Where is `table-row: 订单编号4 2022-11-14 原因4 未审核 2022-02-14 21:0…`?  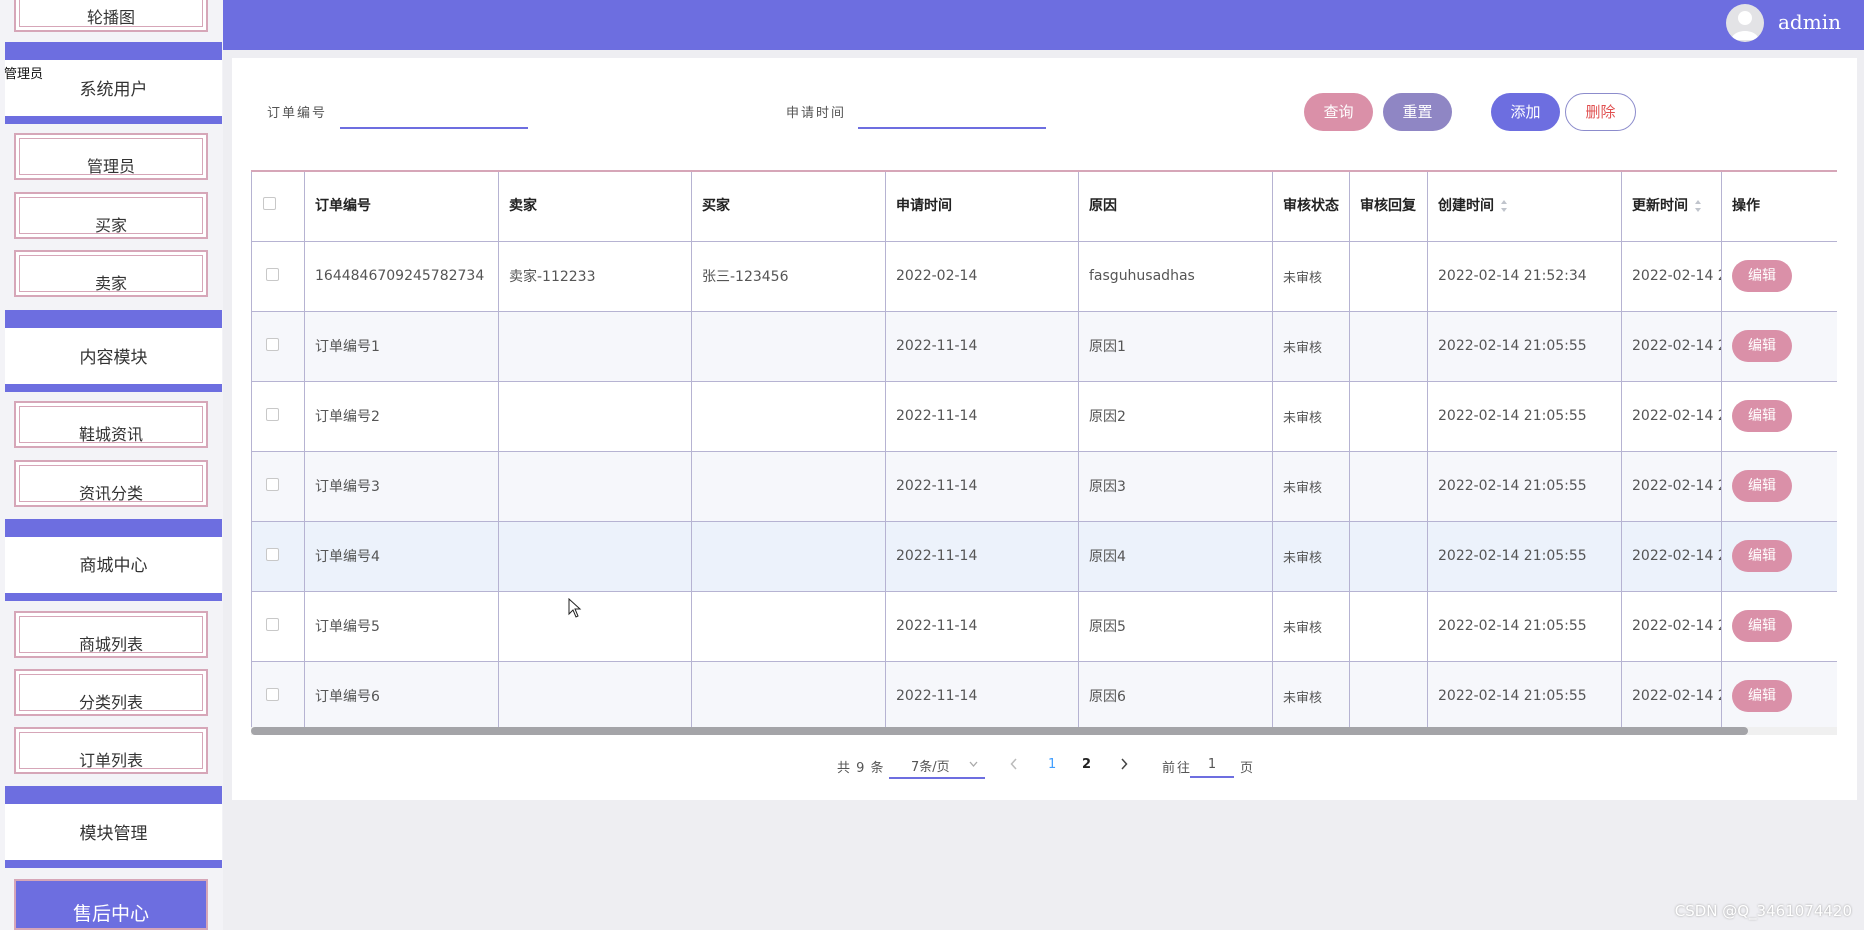 table-row: 订单编号4 2022-11-14 原因4 未审核 2022-02-14 21:0… is located at coordinates (1044, 556).